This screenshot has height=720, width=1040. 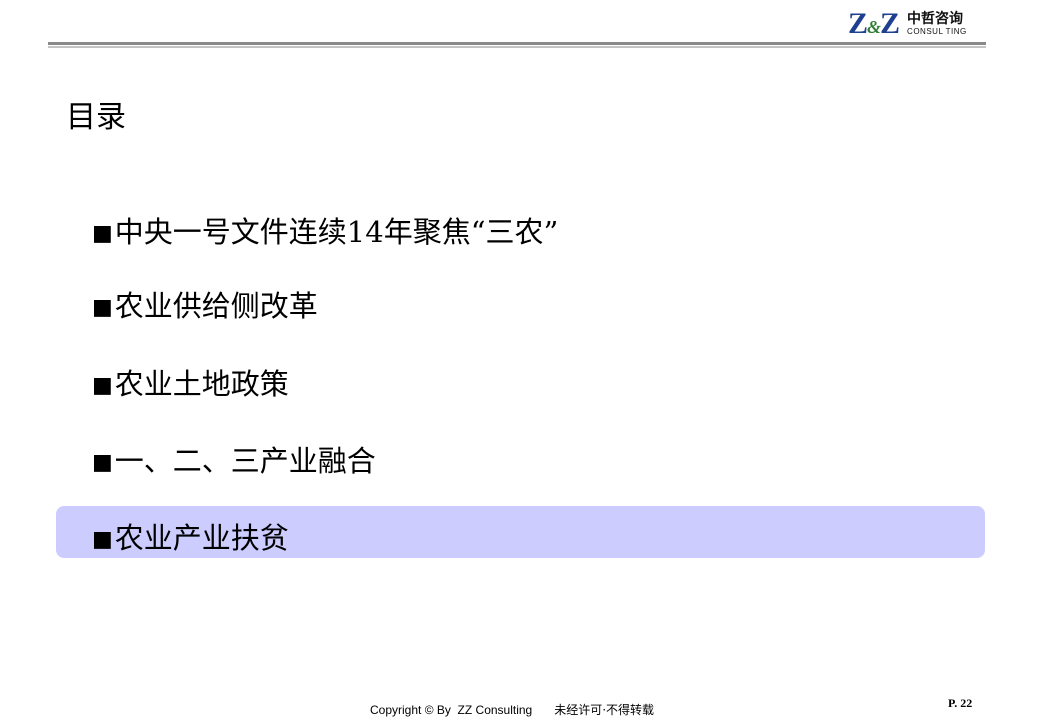 I want to click on copyright-text: Copyright © By ZZ Consulting, so click(x=451, y=710).